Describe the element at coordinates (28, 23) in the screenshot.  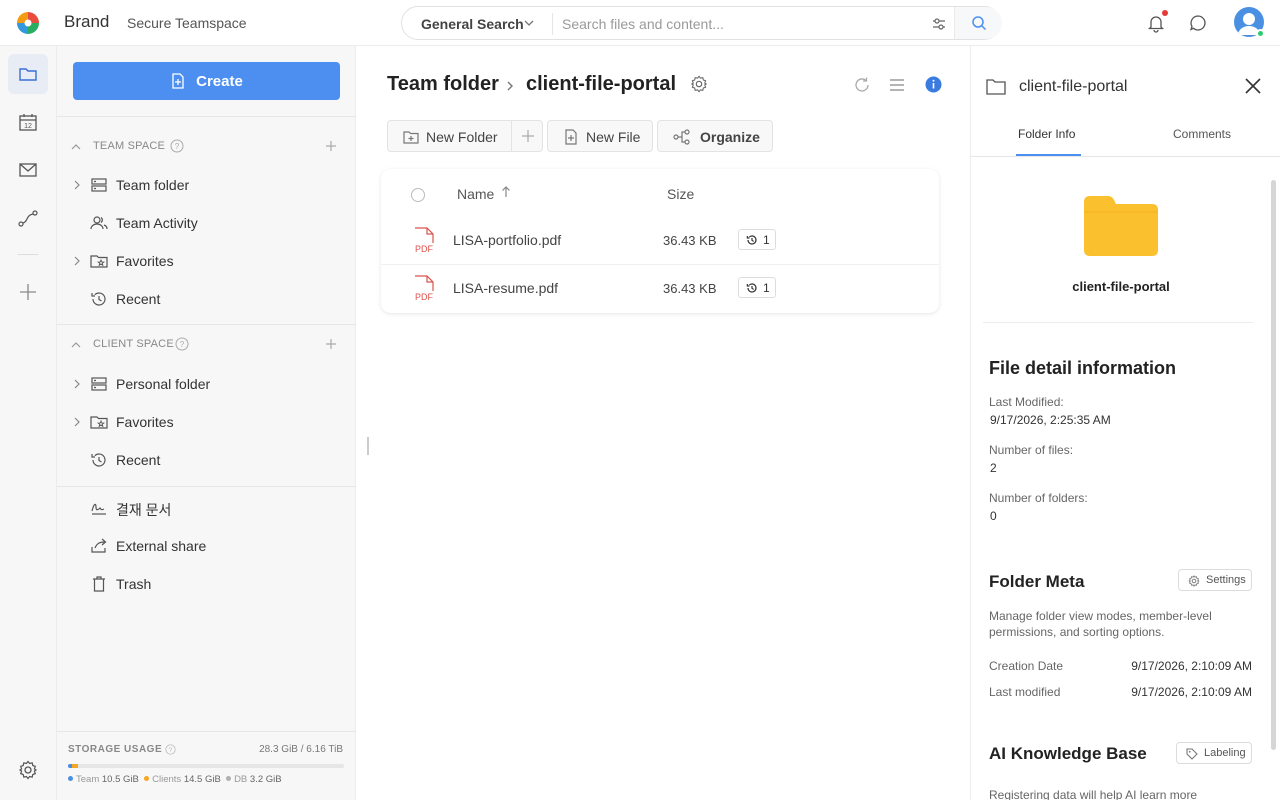
I see `brand-logo` at that location.